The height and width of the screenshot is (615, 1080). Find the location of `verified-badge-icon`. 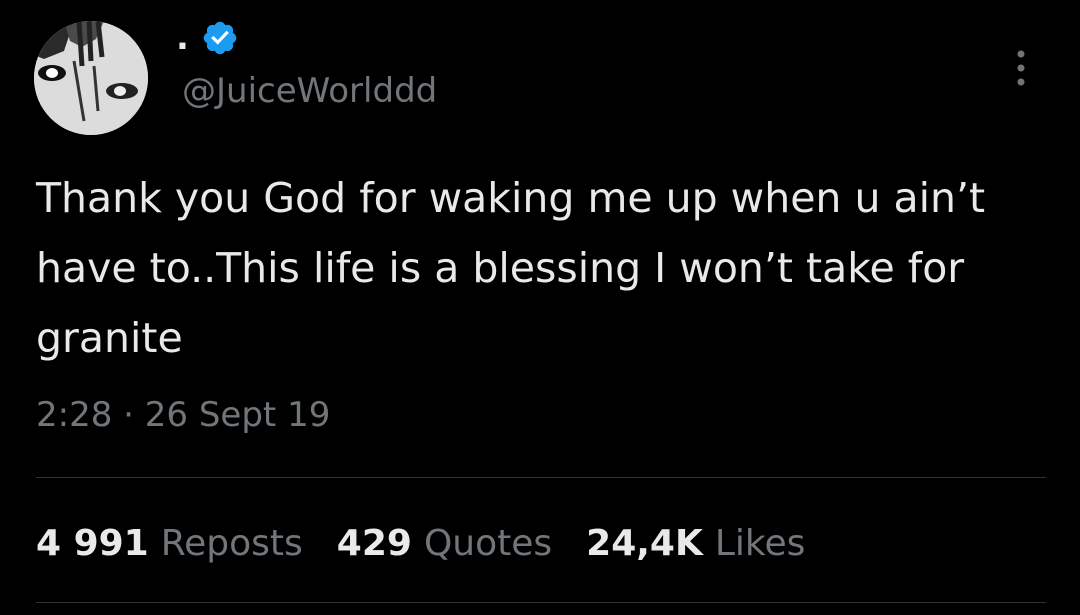

verified-badge-icon is located at coordinates (220, 38).